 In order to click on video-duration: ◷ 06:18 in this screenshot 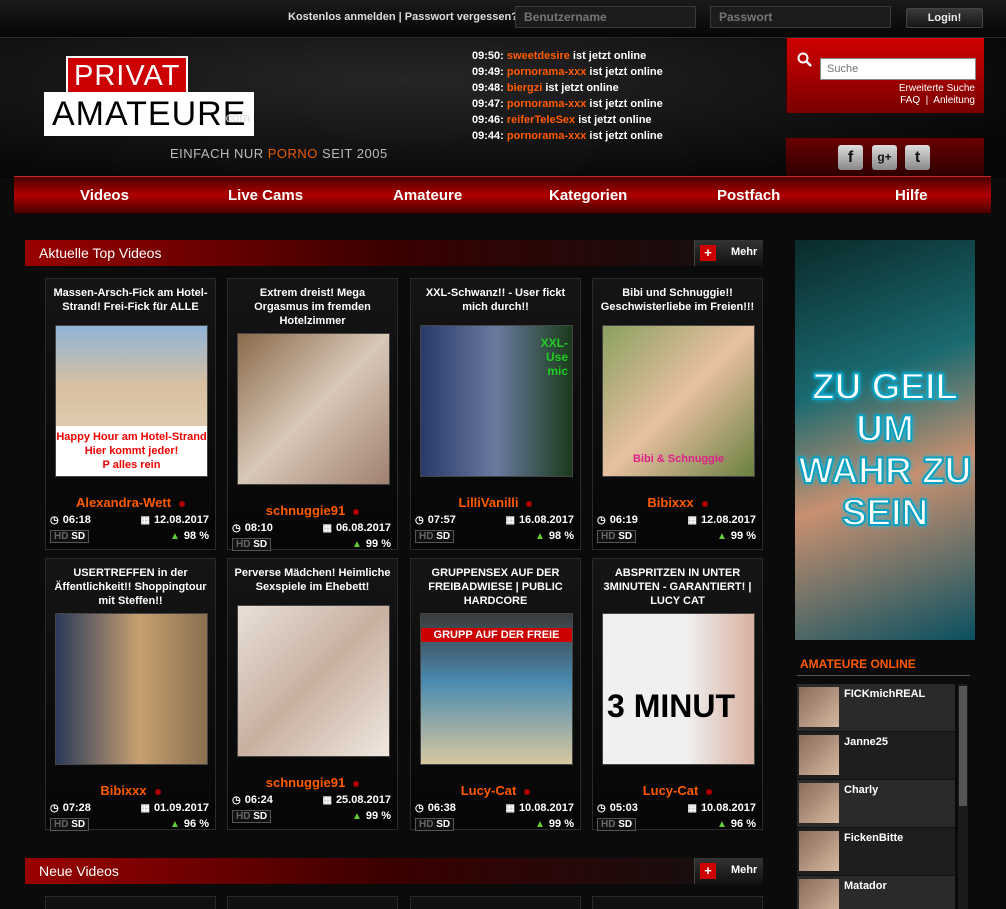, I will do `click(70, 520)`.